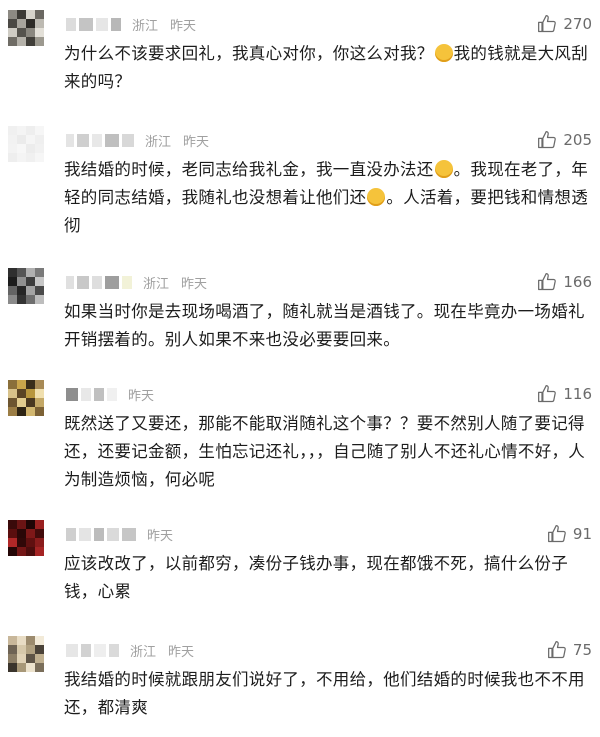  I want to click on like-button: 116, so click(564, 394).